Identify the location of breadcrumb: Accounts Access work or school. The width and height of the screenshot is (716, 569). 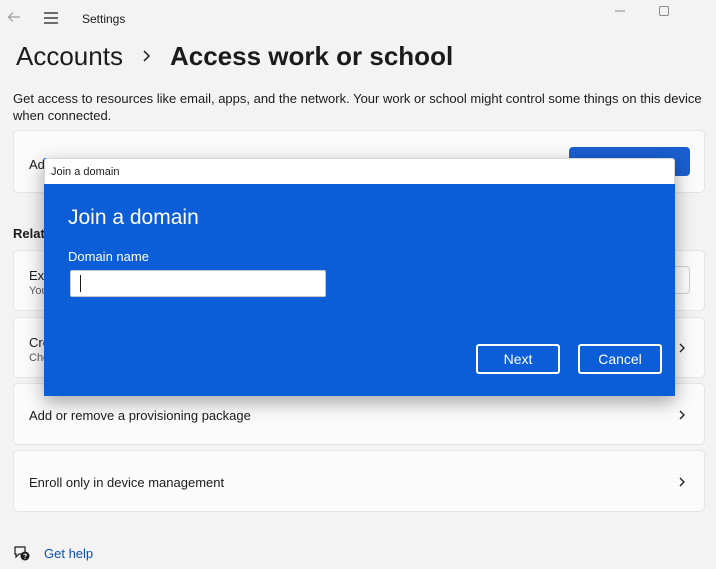
(234, 56).